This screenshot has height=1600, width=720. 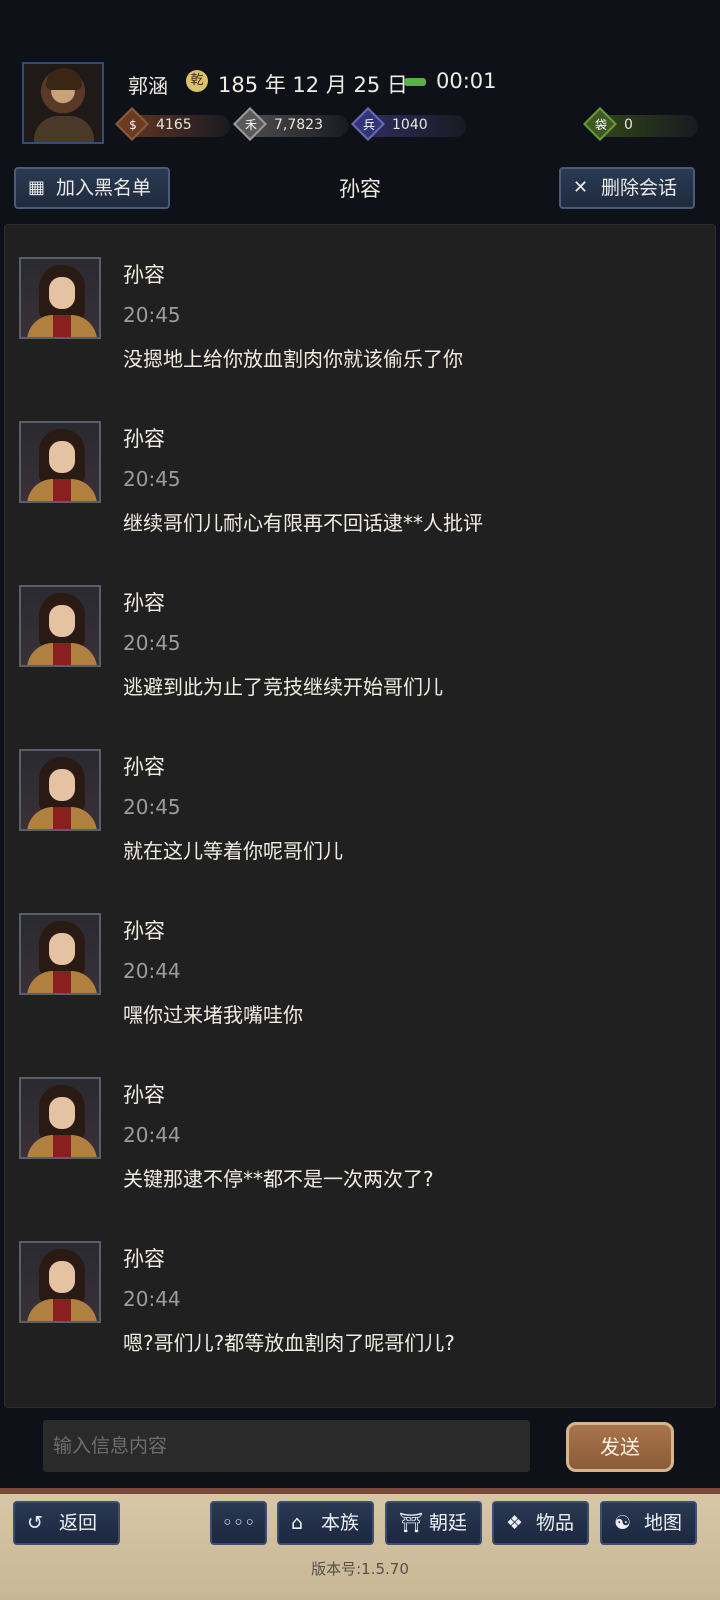 I want to click on court-button: ⛩ 朝廷, so click(x=433, y=1523).